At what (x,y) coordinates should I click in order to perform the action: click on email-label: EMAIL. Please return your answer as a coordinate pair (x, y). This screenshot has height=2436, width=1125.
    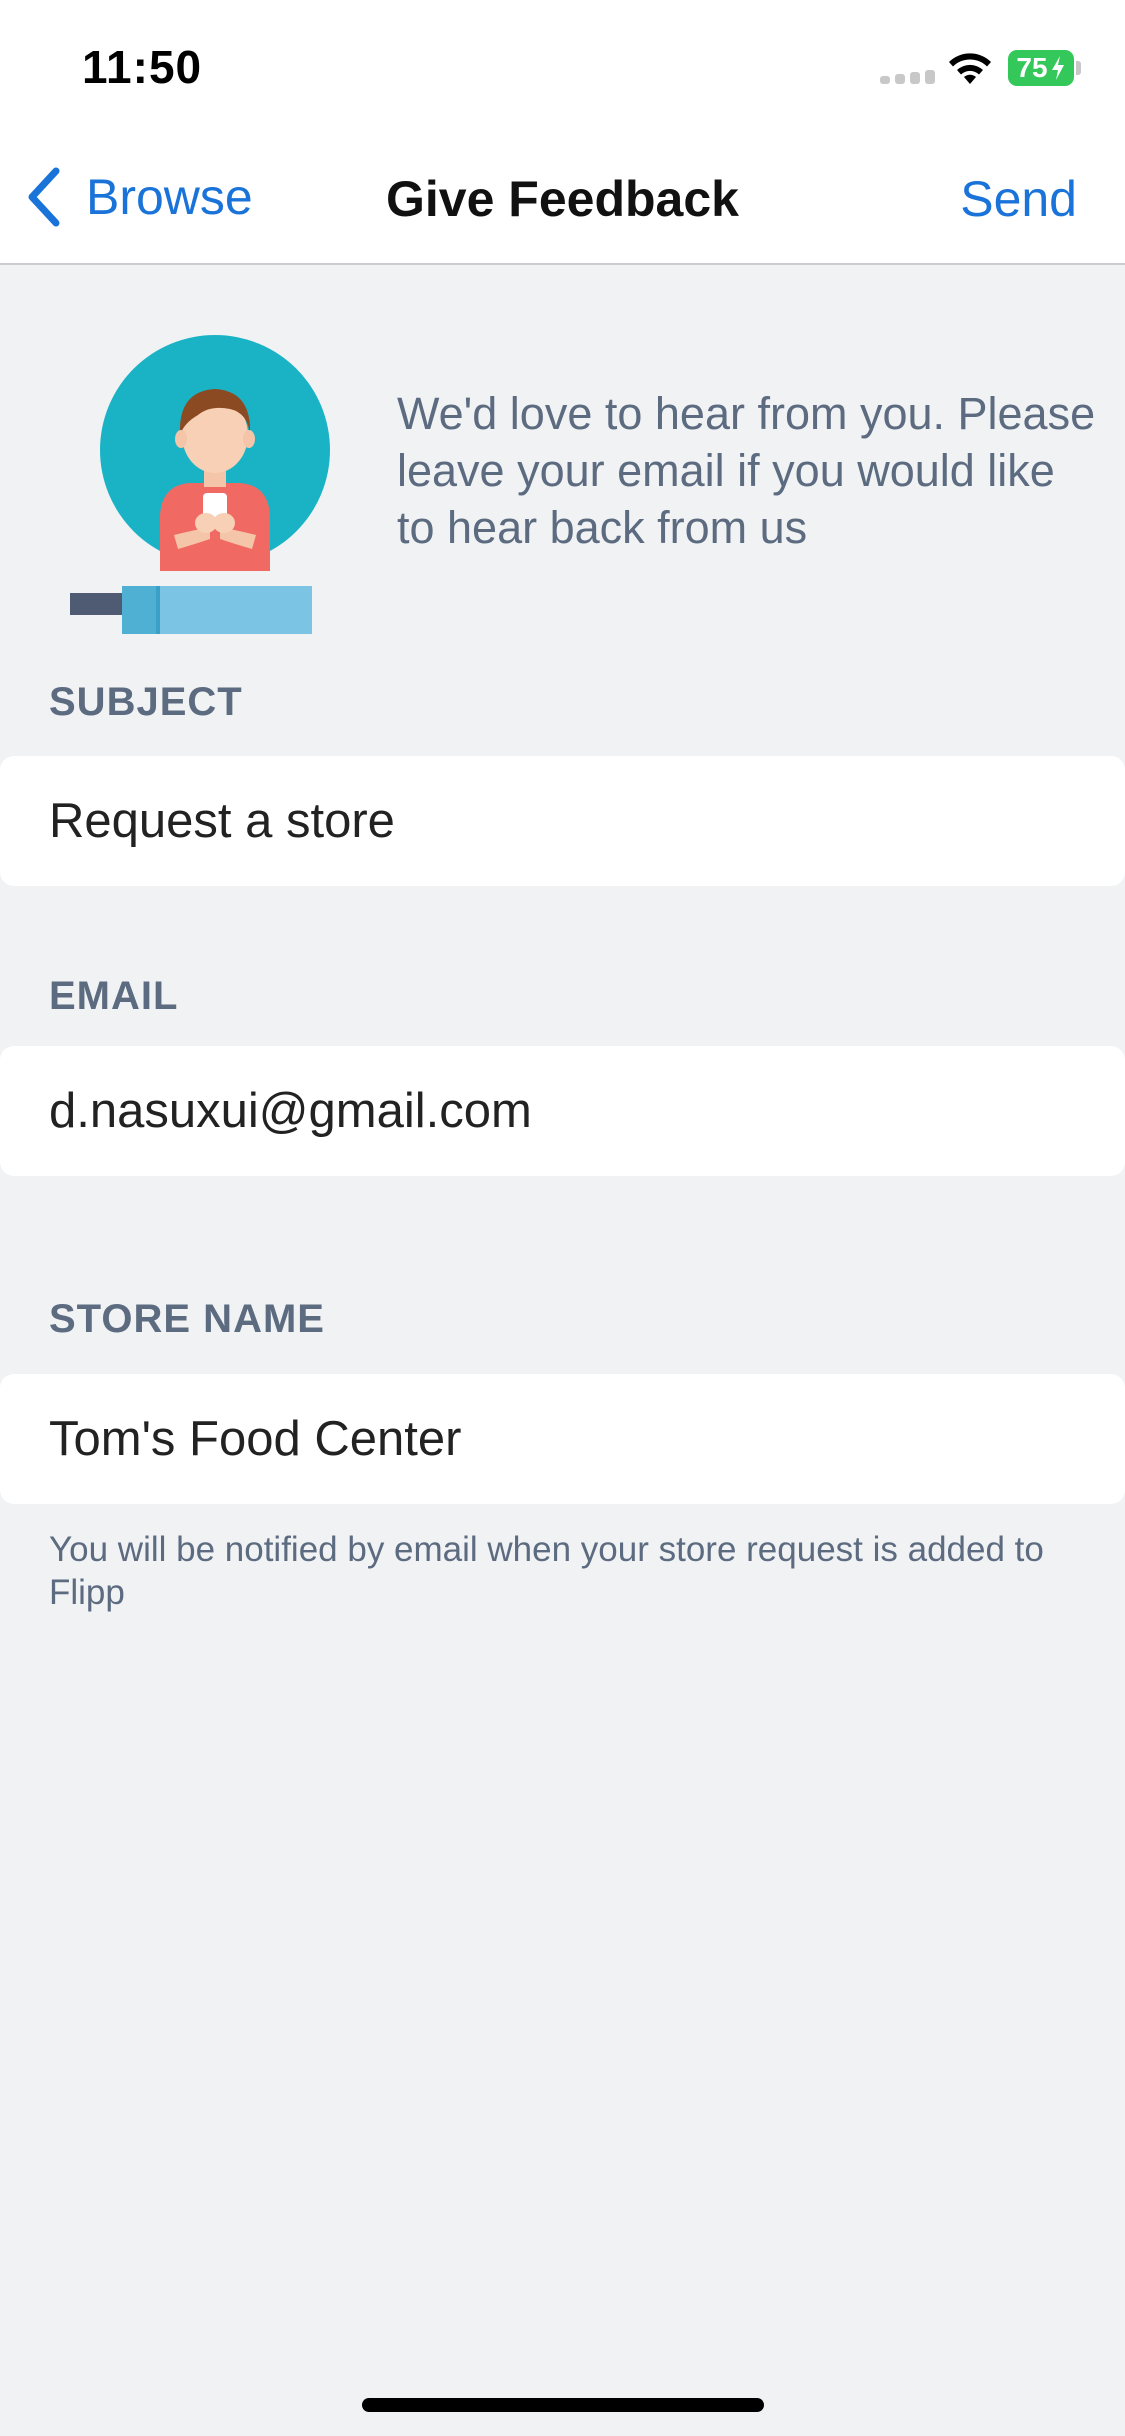
    Looking at the image, I should click on (114, 996).